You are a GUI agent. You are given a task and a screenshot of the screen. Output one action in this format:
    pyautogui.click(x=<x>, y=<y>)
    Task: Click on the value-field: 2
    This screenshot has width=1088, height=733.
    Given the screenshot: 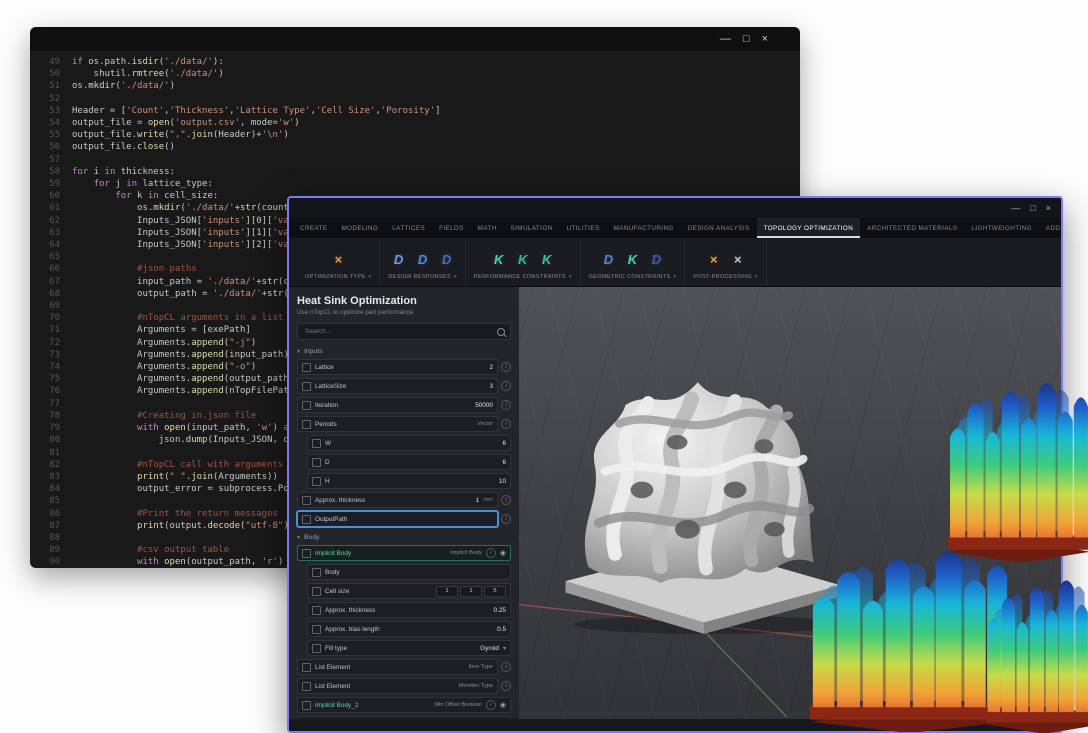 What is the action you would take?
    pyautogui.click(x=491, y=367)
    